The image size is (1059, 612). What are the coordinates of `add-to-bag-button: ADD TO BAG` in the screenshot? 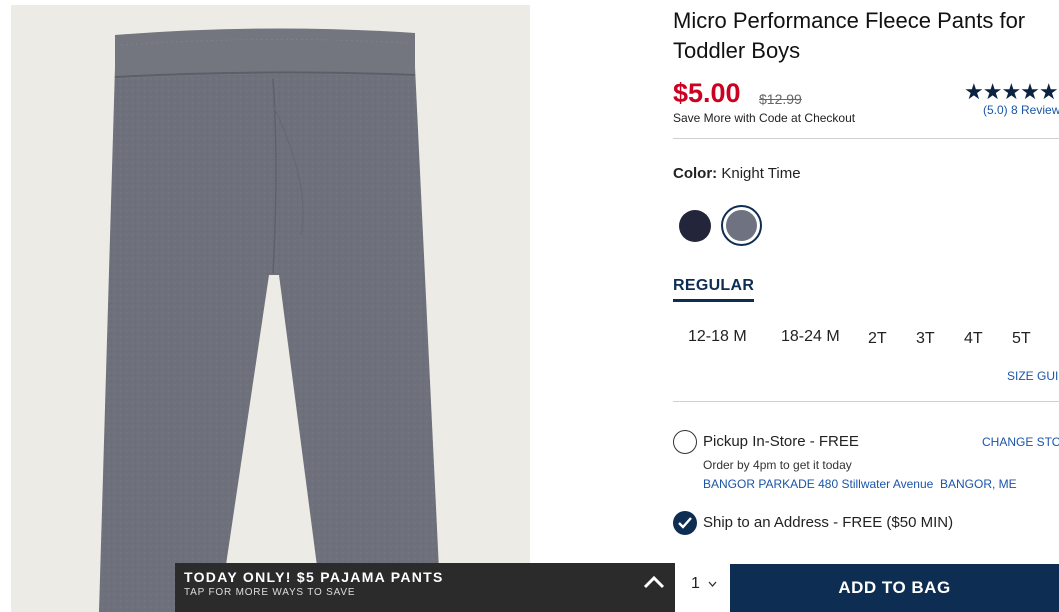 It's located at (894, 588).